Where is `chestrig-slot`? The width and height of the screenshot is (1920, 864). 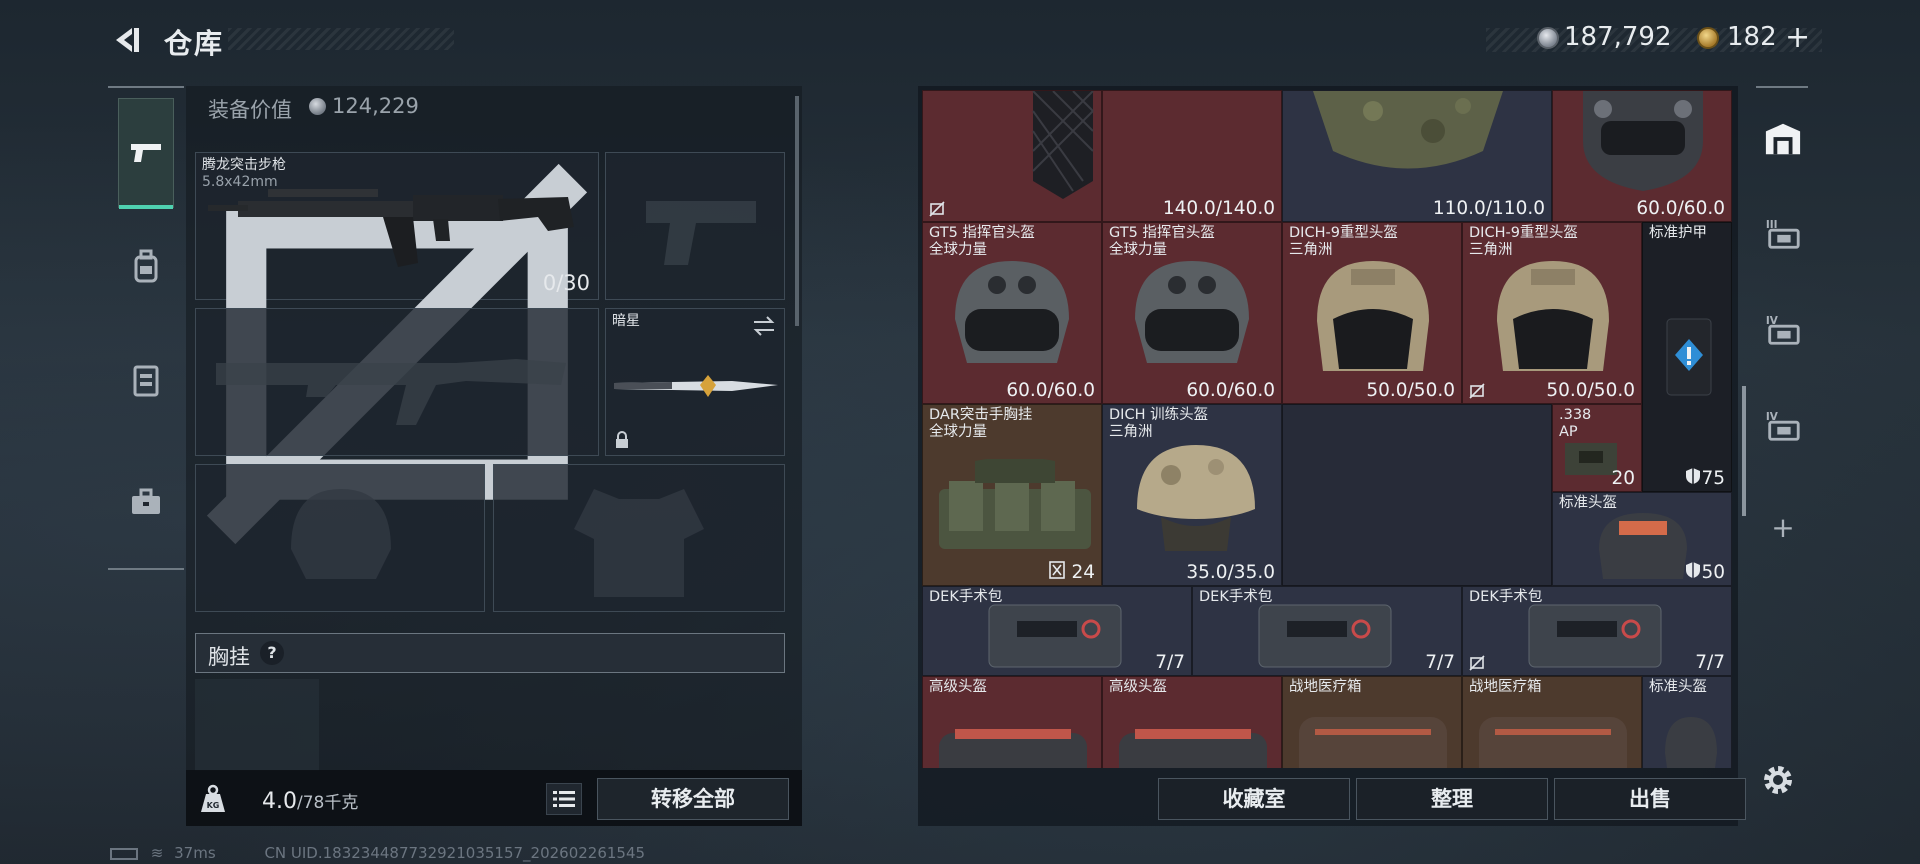
chestrig-slot is located at coordinates (257, 725).